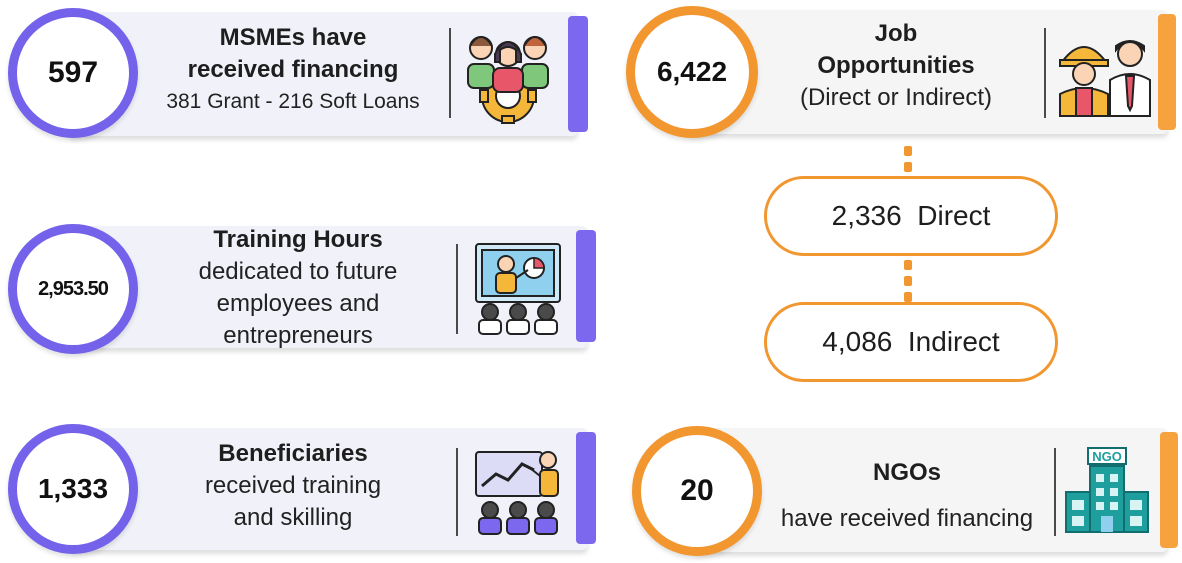 The width and height of the screenshot is (1182, 563). I want to click on beneficiaries-value: 1,333, so click(73, 488).